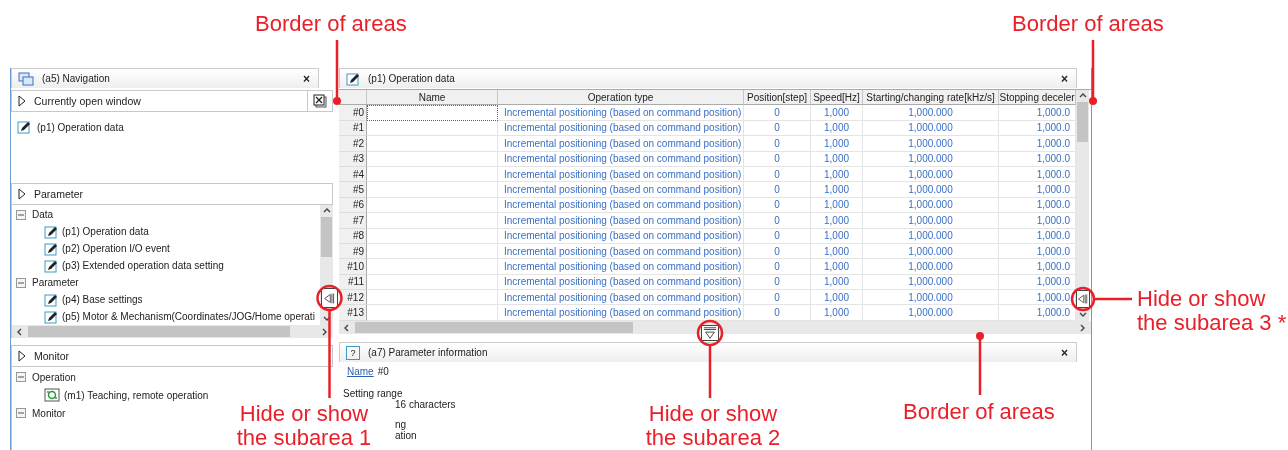  What do you see at coordinates (55, 282) in the screenshot?
I see `tree-group: Parameter` at bounding box center [55, 282].